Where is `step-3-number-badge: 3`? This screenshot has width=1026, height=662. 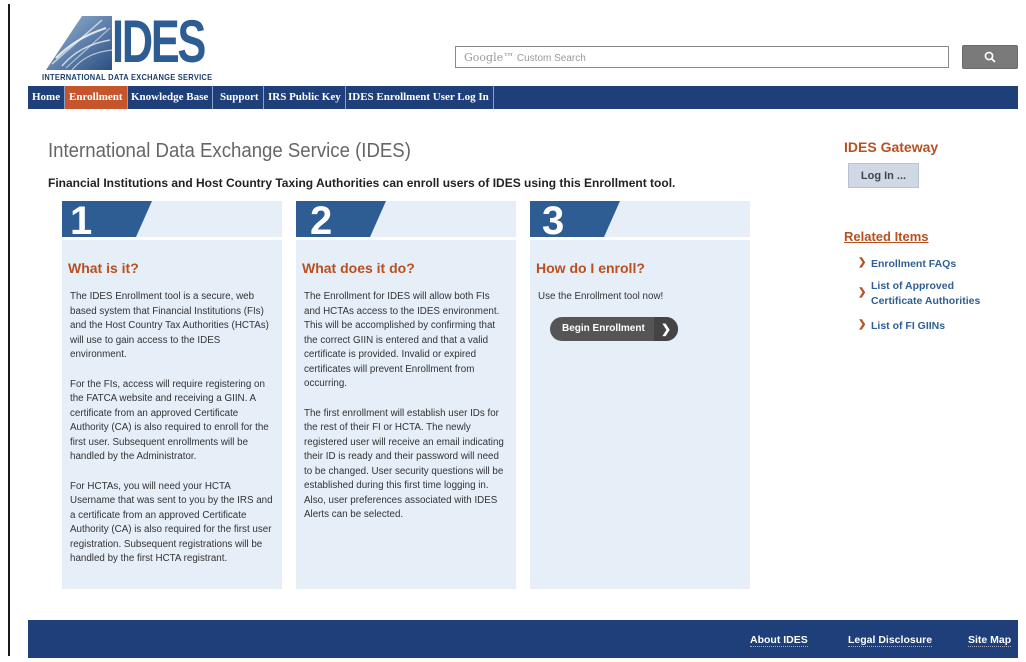 step-3-number-badge: 3 is located at coordinates (575, 219).